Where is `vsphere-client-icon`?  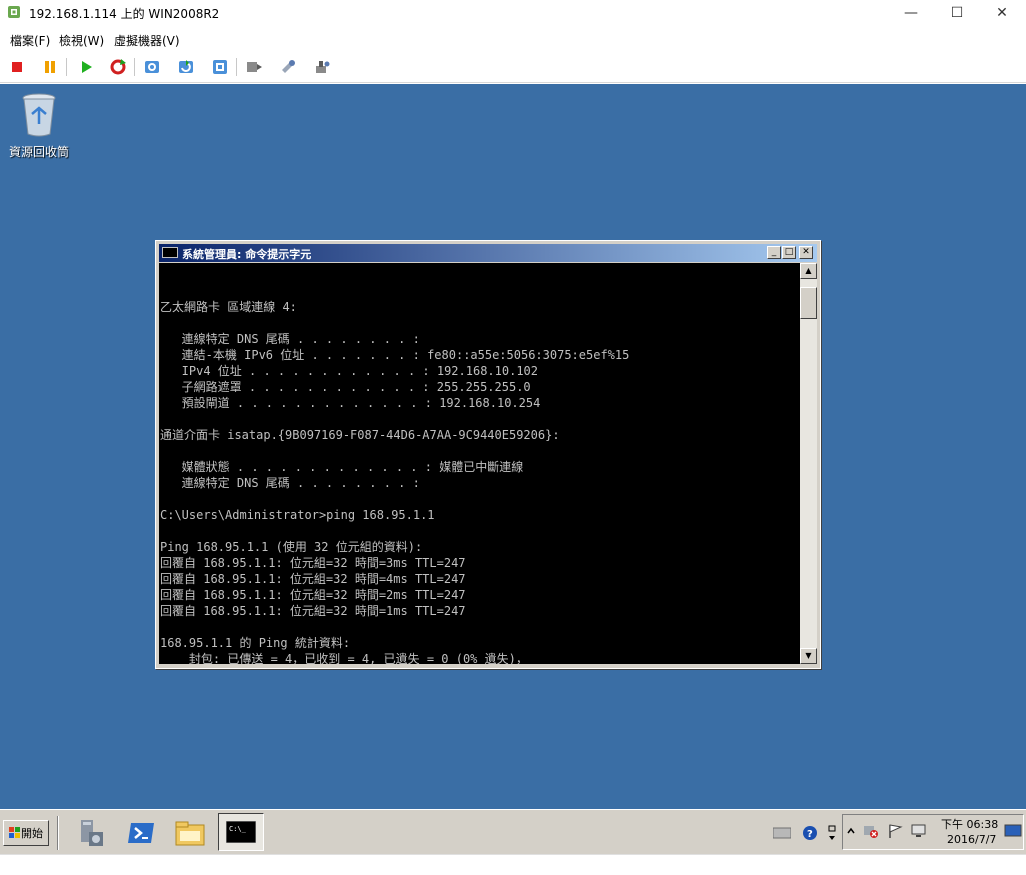
vsphere-client-icon is located at coordinates (14, 12).